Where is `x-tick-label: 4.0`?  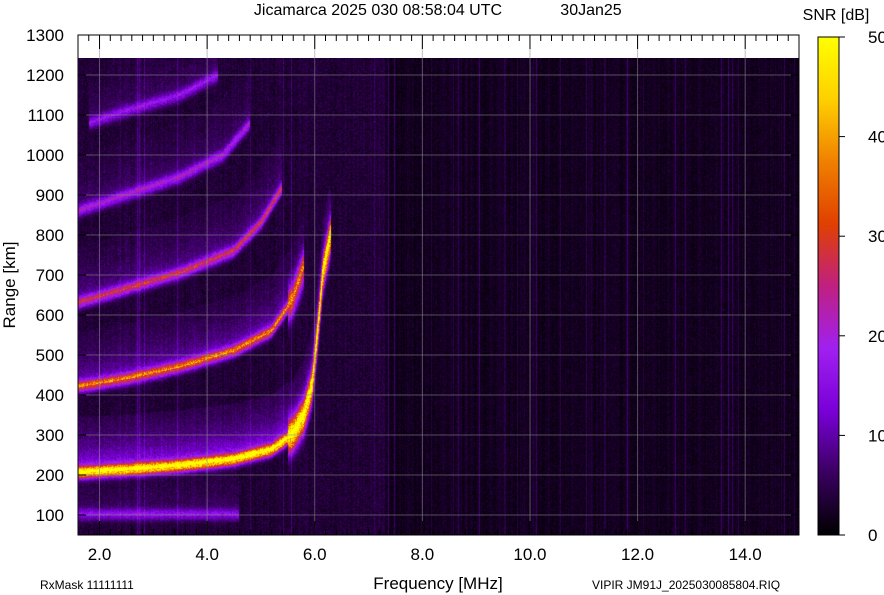 x-tick-label: 4.0 is located at coordinates (207, 554).